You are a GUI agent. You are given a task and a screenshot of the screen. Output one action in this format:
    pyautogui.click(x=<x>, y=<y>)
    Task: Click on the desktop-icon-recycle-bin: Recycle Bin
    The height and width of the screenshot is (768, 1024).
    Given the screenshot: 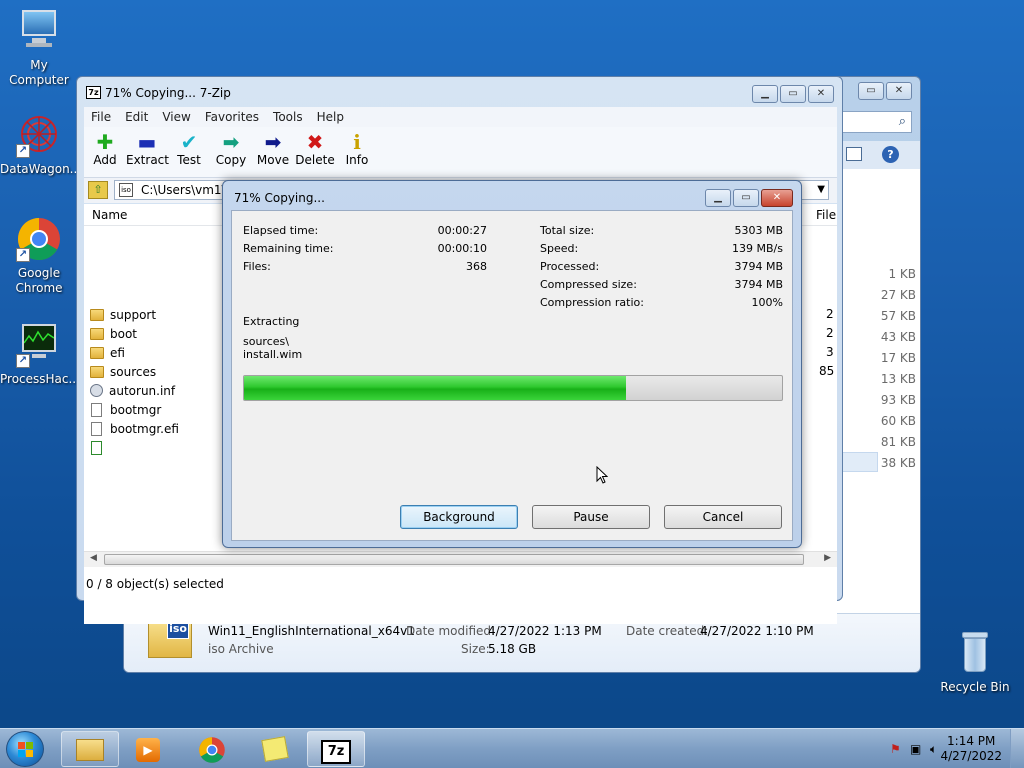 What is the action you would take?
    pyautogui.click(x=975, y=662)
    